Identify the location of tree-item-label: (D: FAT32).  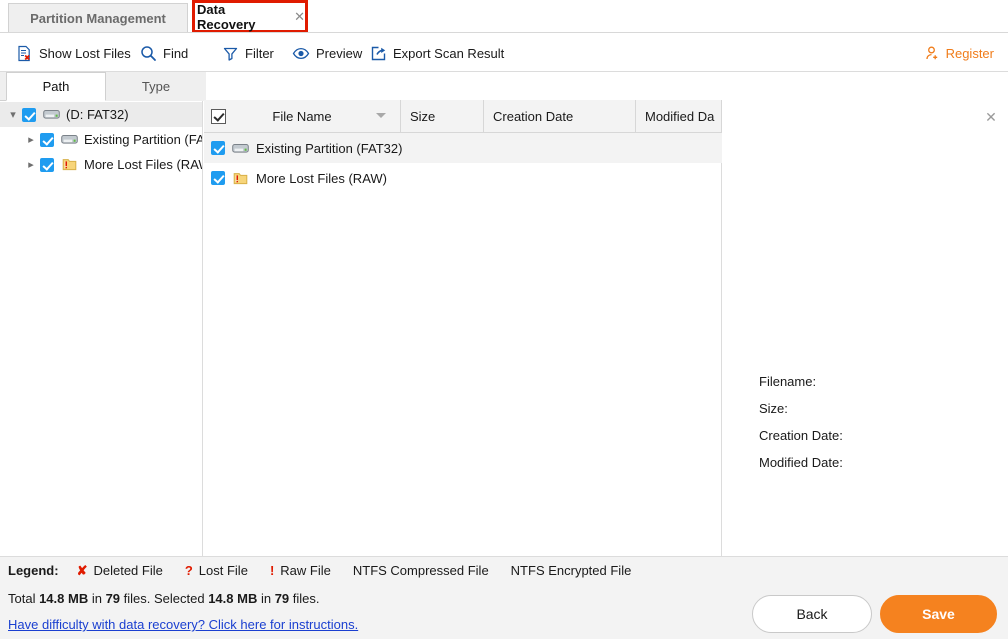
(97, 114).